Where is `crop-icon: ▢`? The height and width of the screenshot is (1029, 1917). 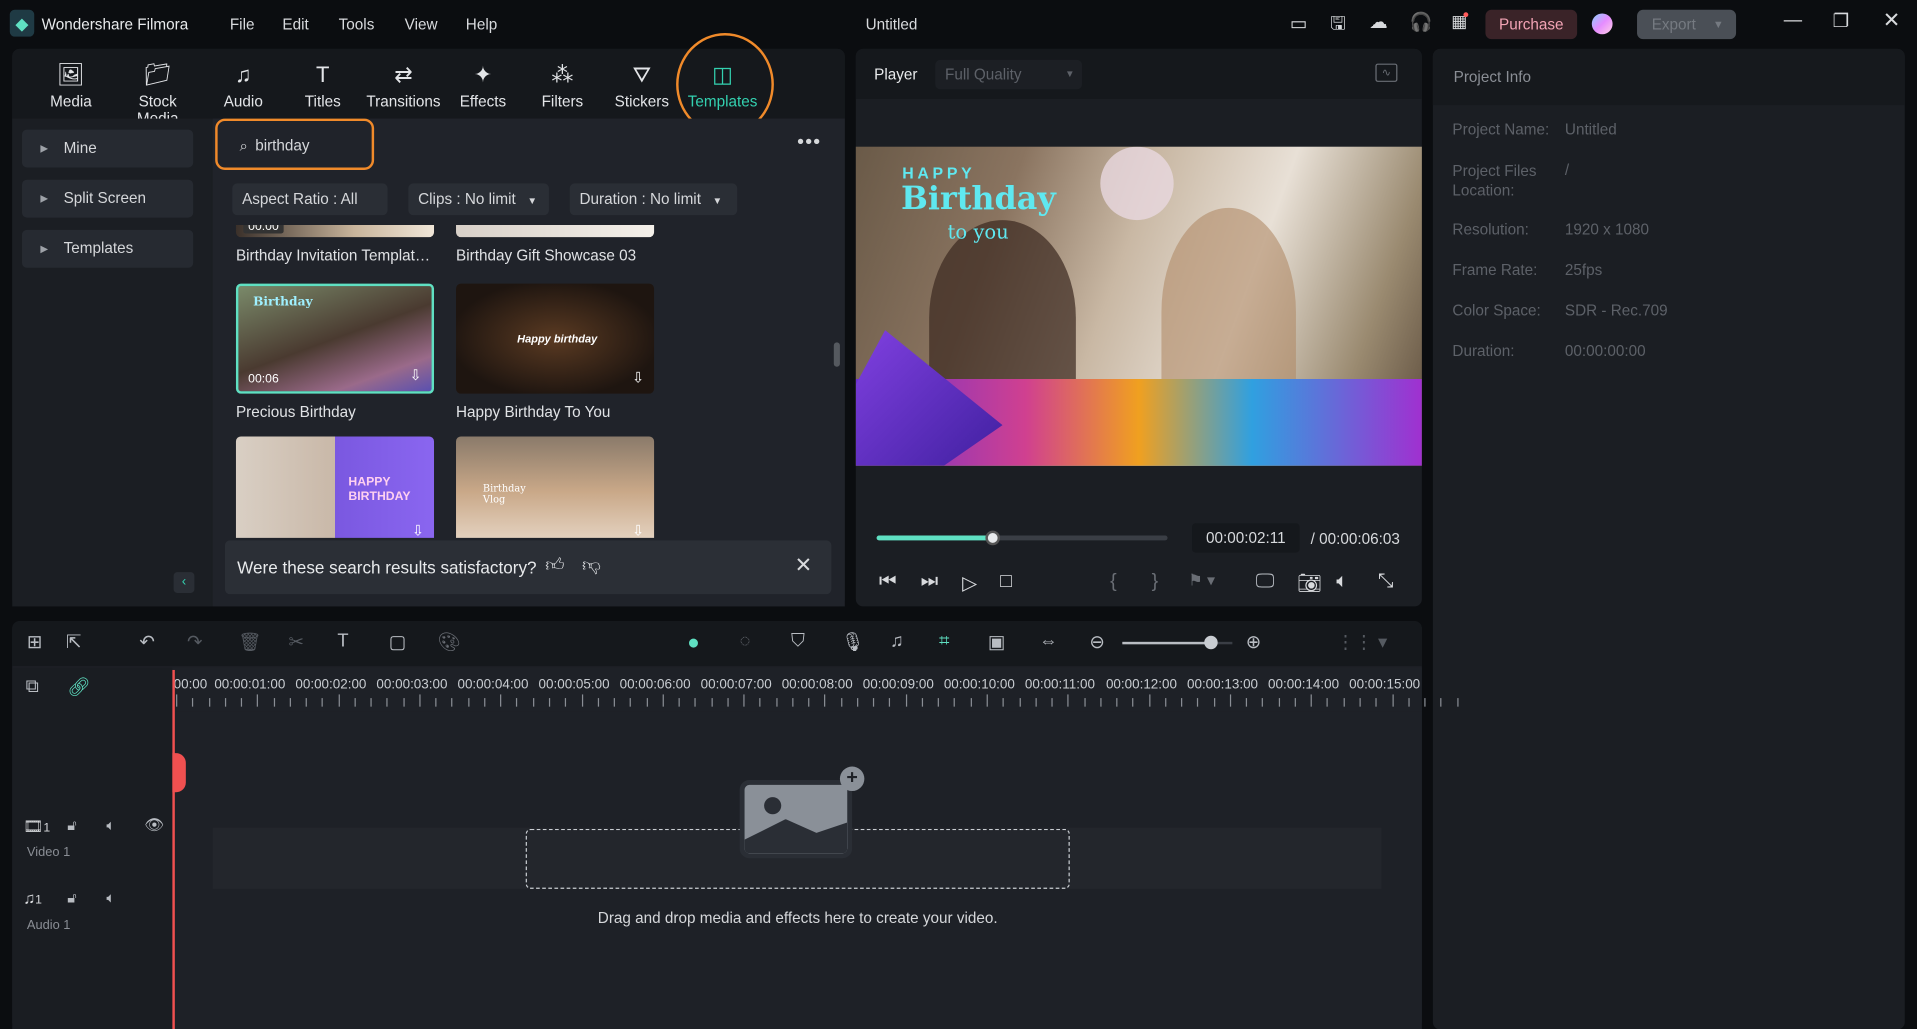
crop-icon: ▢ is located at coordinates (397, 642).